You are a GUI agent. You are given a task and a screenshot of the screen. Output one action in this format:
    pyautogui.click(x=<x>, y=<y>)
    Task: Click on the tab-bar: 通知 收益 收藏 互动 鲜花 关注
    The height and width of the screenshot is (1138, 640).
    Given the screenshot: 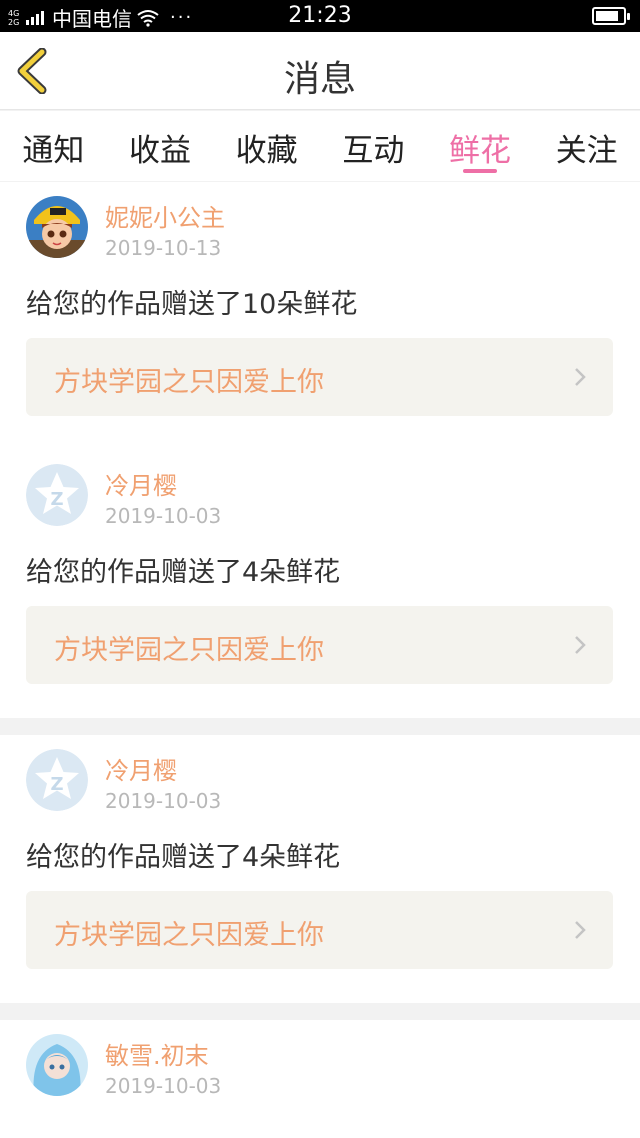 What is the action you would take?
    pyautogui.click(x=320, y=146)
    